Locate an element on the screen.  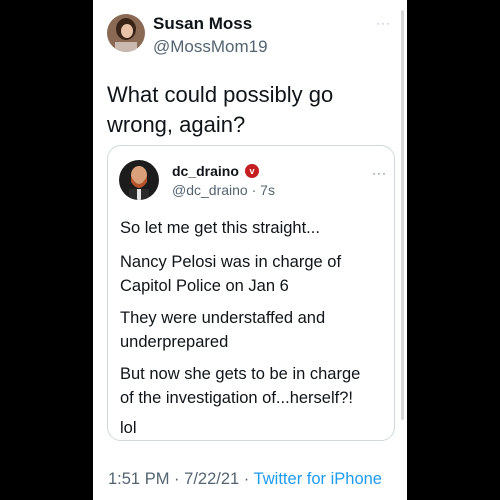
quoted-text-line: Capitol Police on Jan 6 is located at coordinates (204, 286).